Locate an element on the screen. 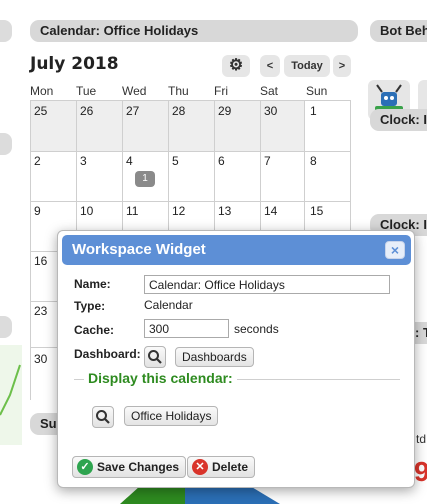 This screenshot has height=504, width=427. calendar-day: 1 is located at coordinates (313, 111).